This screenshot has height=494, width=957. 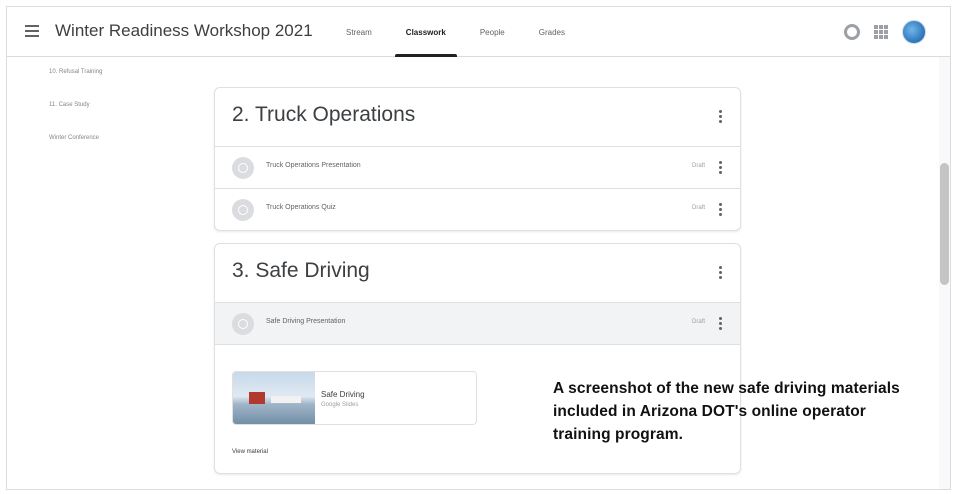 What do you see at coordinates (552, 32) in the screenshot?
I see `tab-grades: Grades` at bounding box center [552, 32].